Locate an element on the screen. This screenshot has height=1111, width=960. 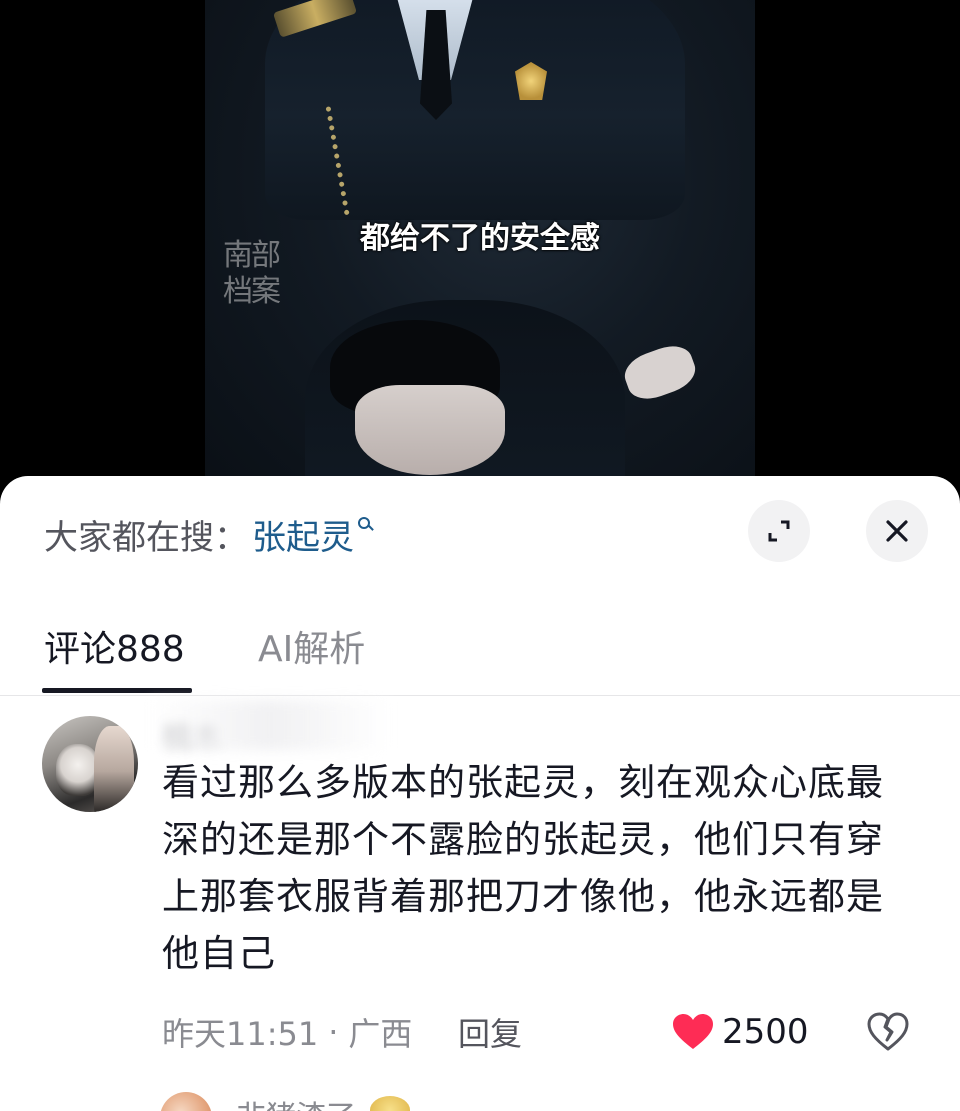
video-subtitle: 都给不了的安全感 is located at coordinates (480, 238).